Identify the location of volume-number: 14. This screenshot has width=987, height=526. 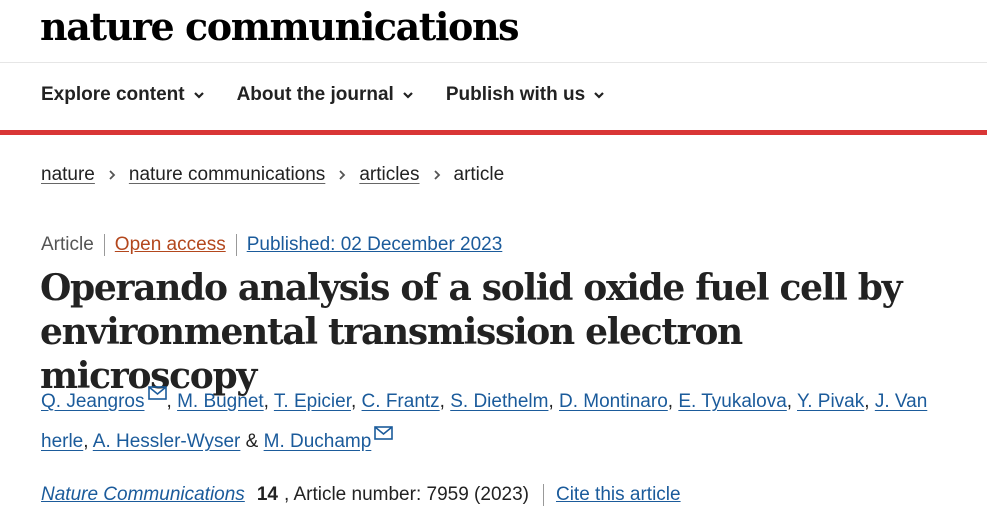
(267, 494).